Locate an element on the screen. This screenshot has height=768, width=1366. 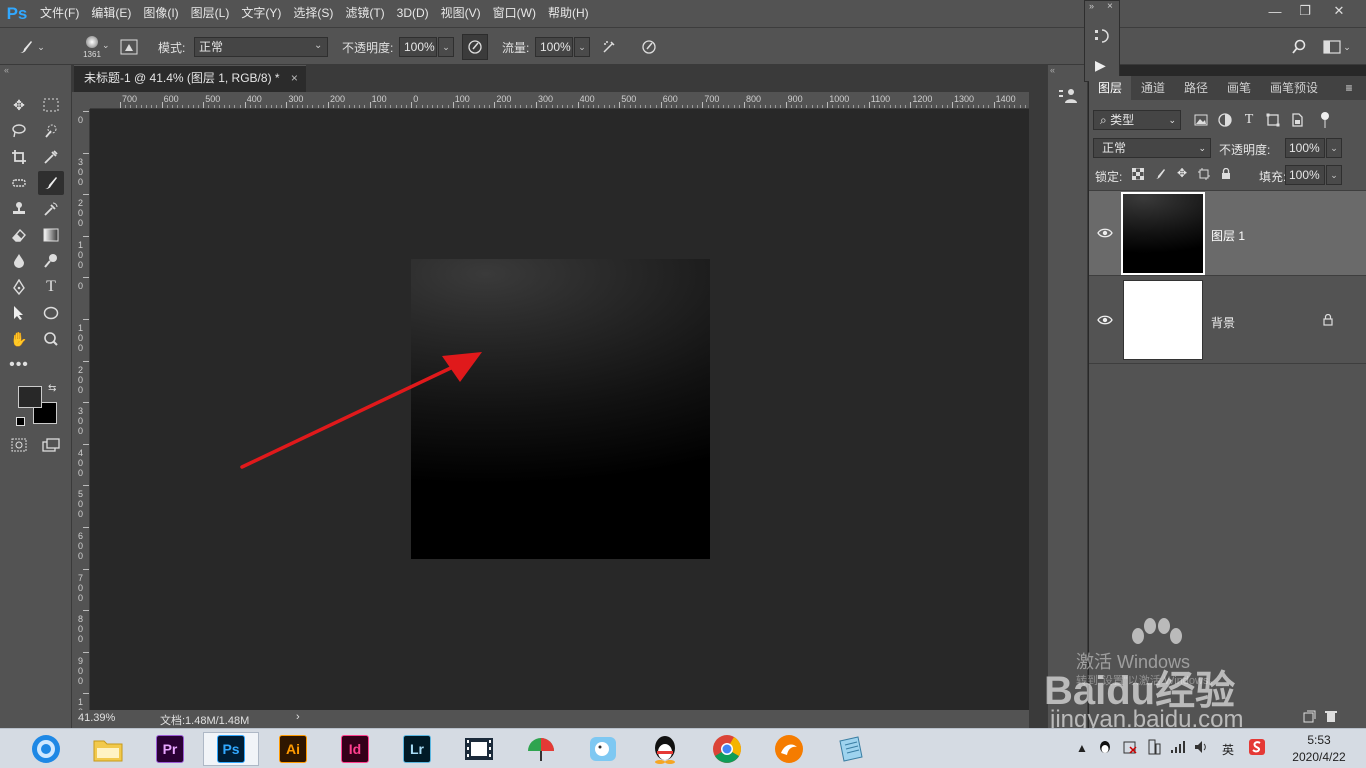
delete-layer-button is located at coordinates (1331, 716).